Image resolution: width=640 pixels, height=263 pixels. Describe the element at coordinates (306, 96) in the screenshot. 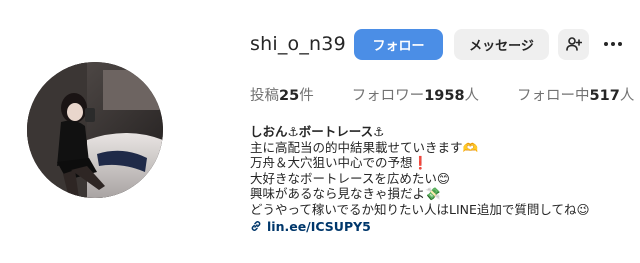

I see `posts-unit: 件` at that location.